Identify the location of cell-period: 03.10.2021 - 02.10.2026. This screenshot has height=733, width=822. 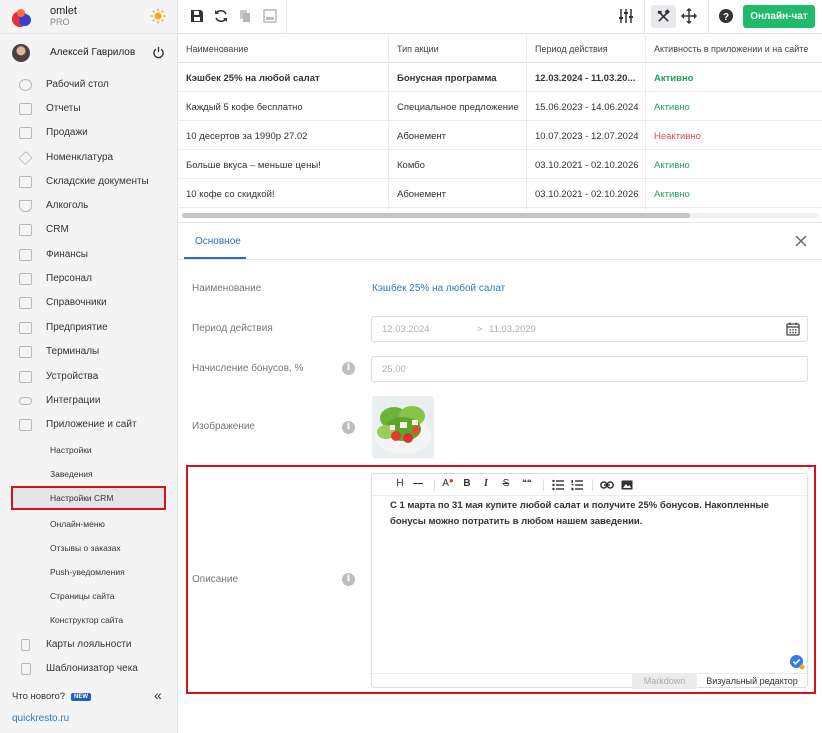
(587, 165).